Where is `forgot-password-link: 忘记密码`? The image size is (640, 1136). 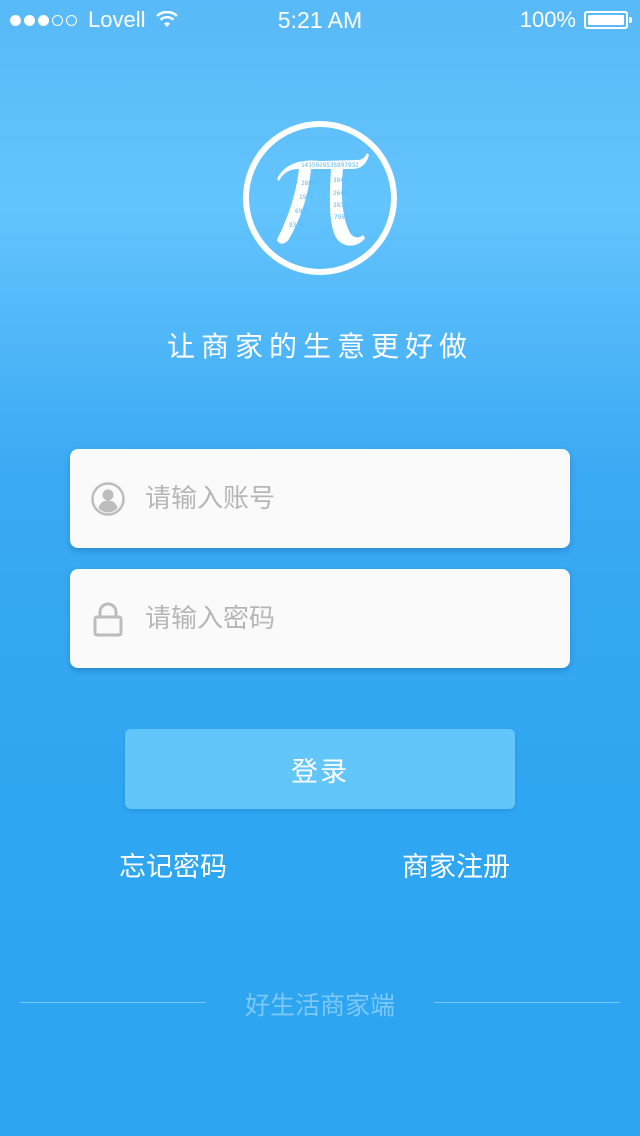
forgot-password-link: 忘记密码 is located at coordinates (173, 864).